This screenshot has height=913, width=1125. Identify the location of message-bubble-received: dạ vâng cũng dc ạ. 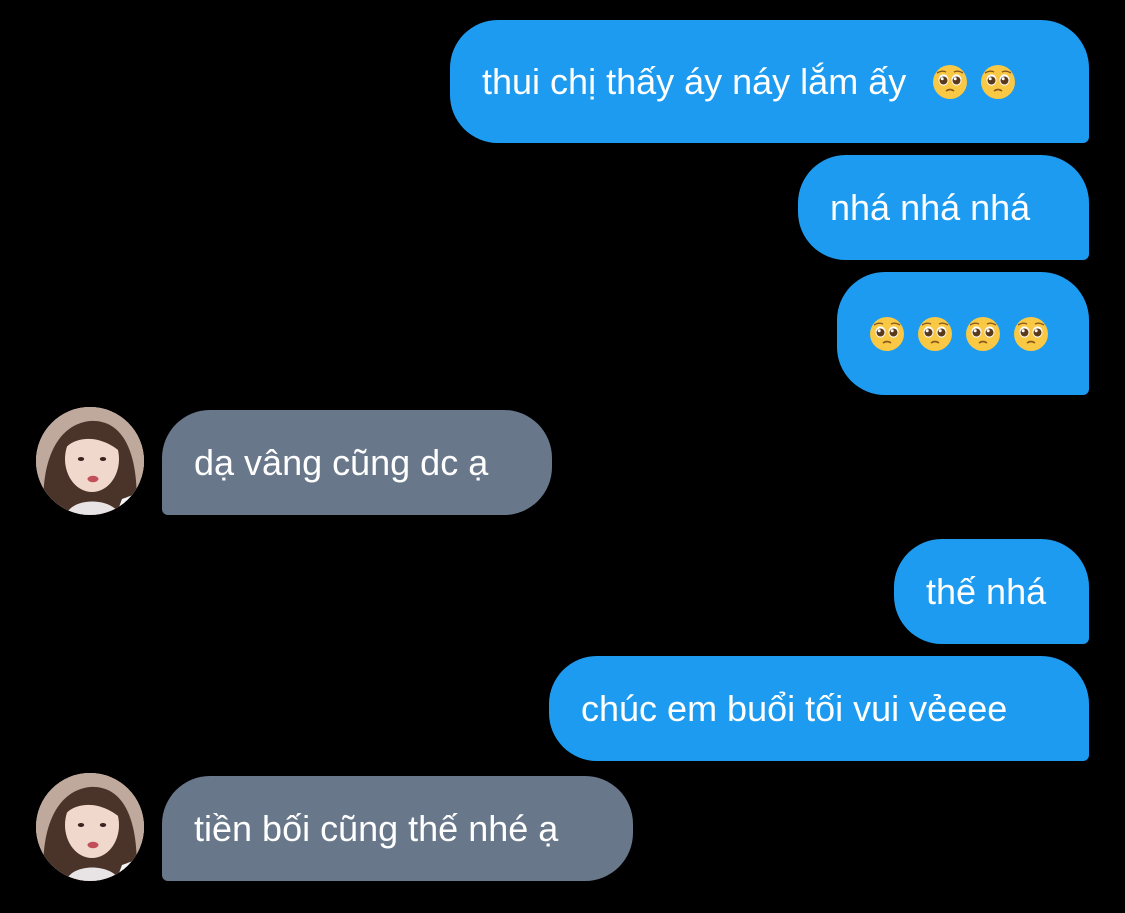
(357, 462).